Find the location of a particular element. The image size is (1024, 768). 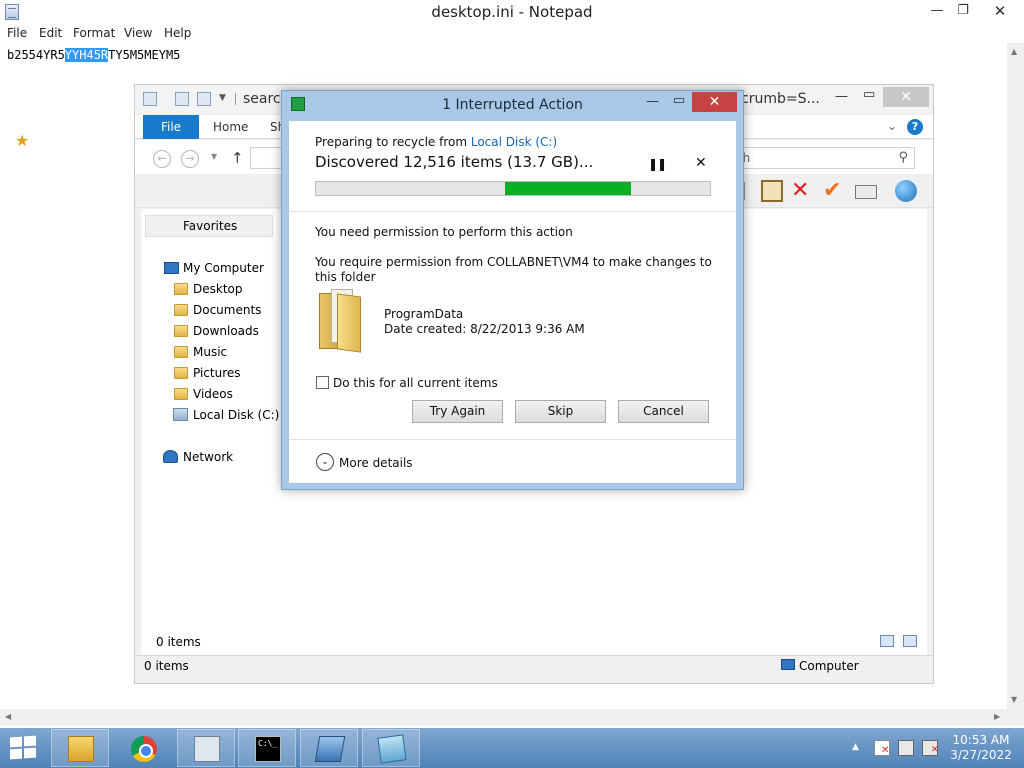

apply-all-label: Do this for all current items is located at coordinates (415, 383).